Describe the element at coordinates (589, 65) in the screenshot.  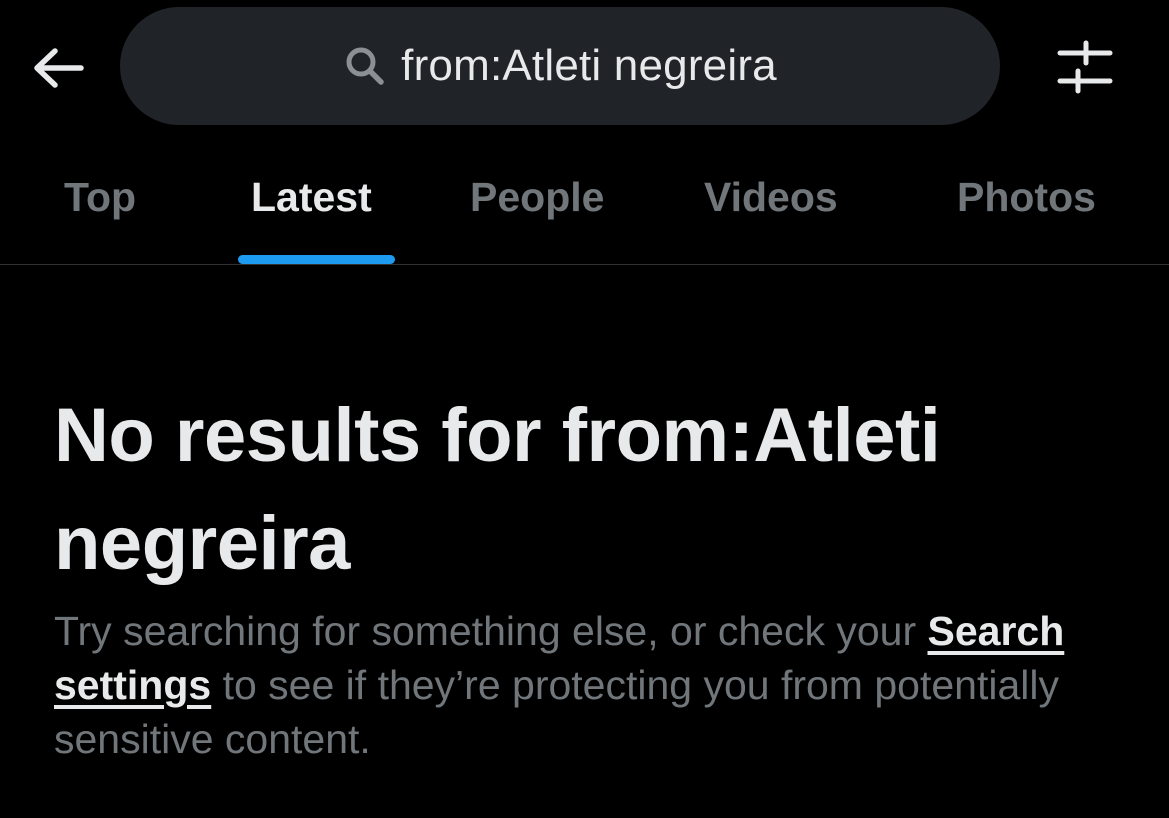
I see `search-query: from:Atleti negreira` at that location.